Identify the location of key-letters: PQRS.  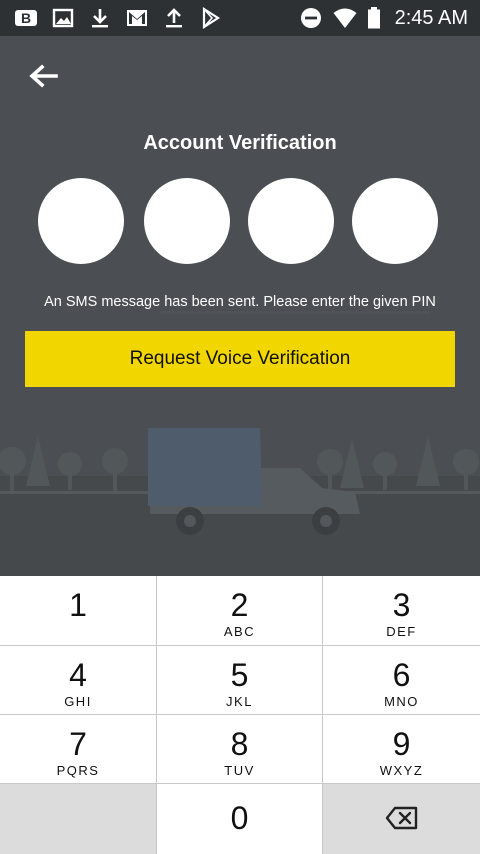
(78, 770).